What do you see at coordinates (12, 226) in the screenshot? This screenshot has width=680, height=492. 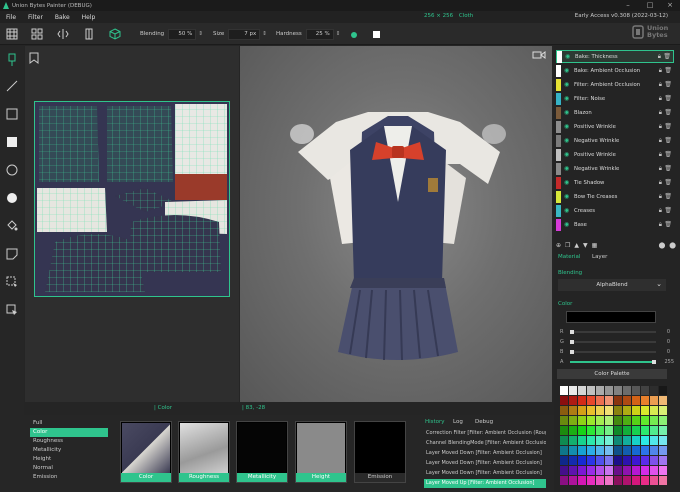 I see `fill-bucket-tool-icon` at bounding box center [12, 226].